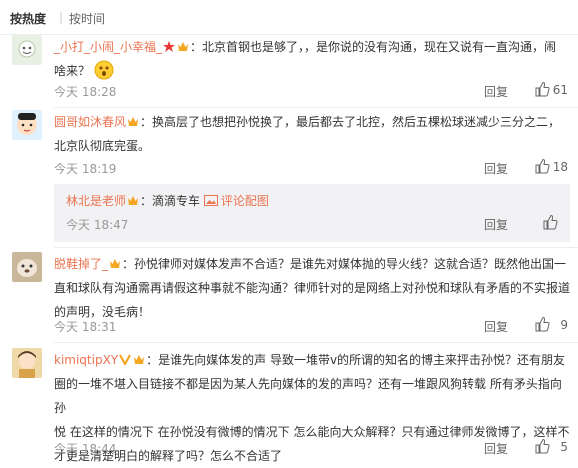 The width and height of the screenshot is (578, 468). Describe the element at coordinates (102, 146) in the screenshot. I see `comment-body-cont: 北京队彻底完蛋。` at that location.